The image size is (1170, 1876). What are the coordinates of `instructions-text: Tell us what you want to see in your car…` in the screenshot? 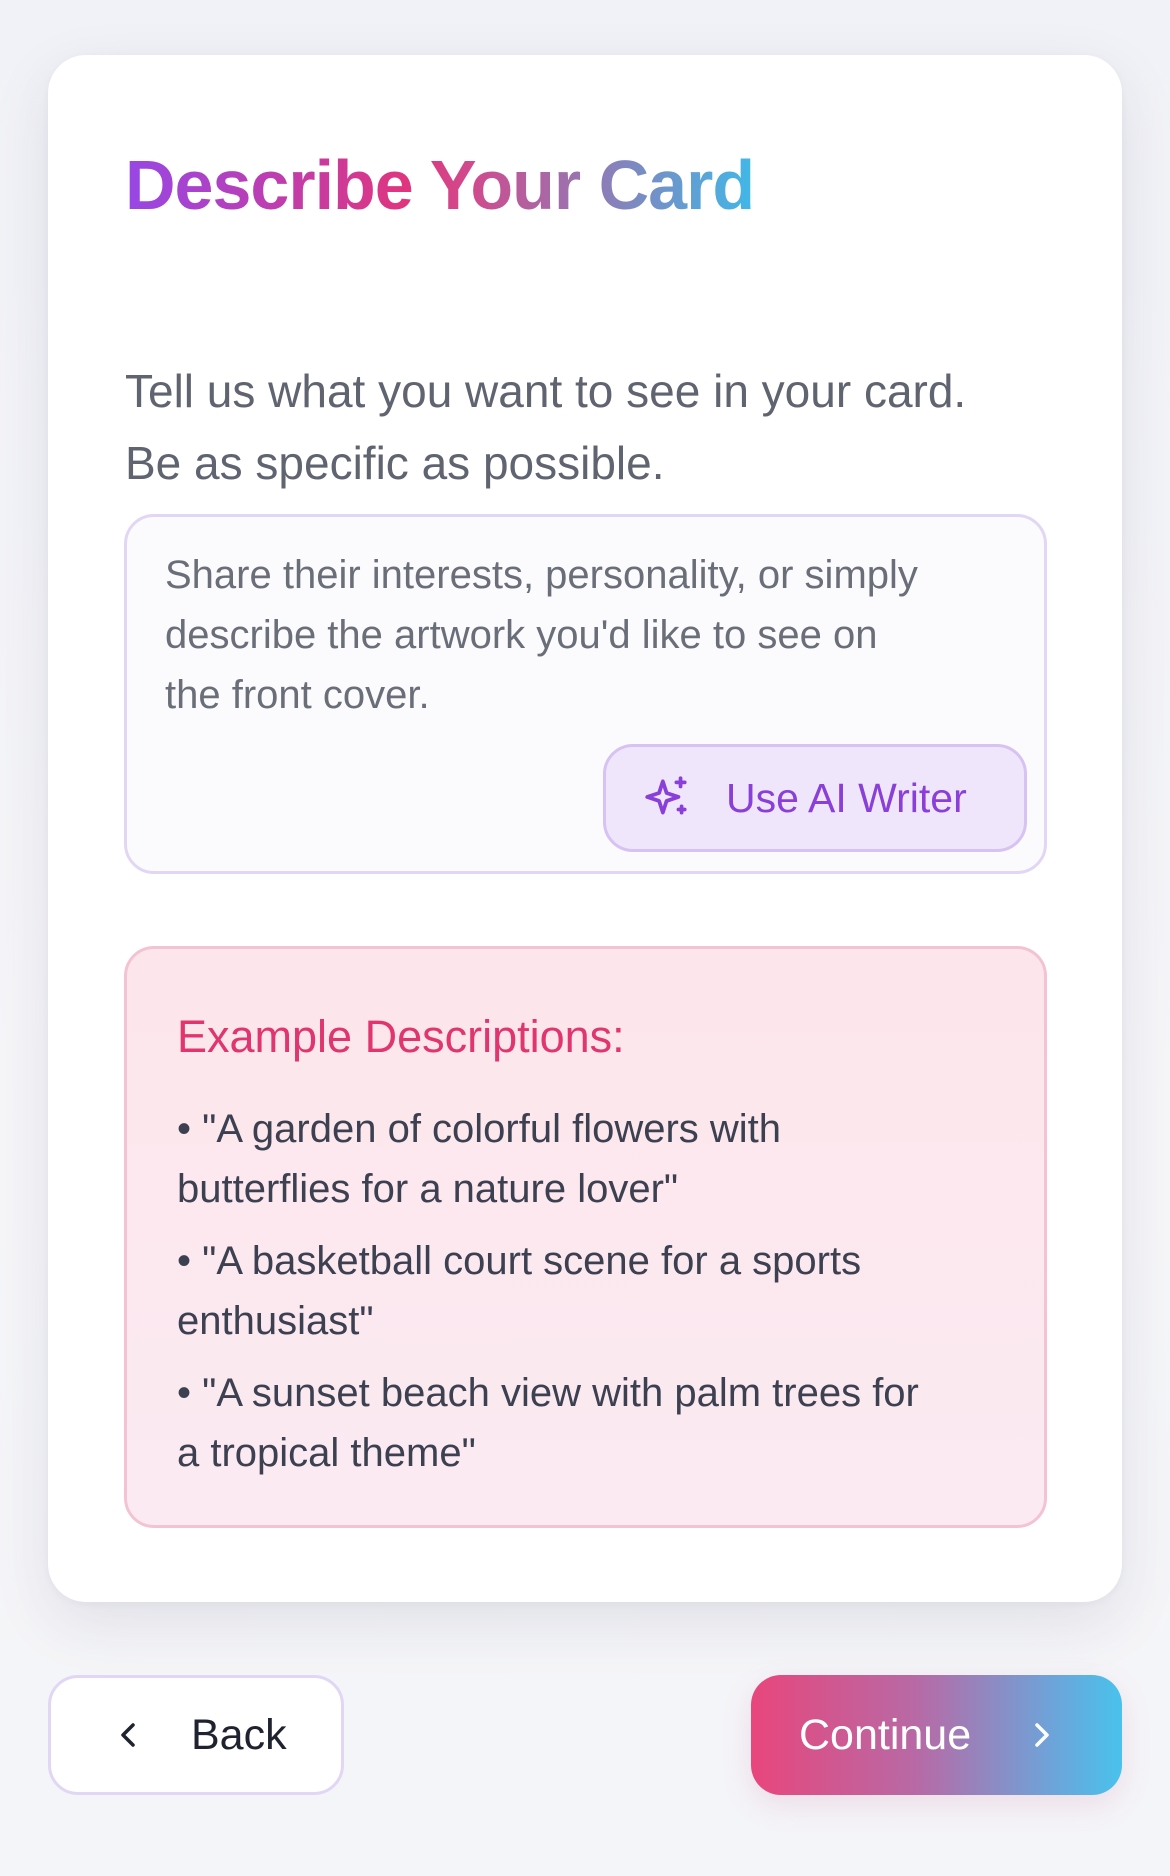 It's located at (585, 427).